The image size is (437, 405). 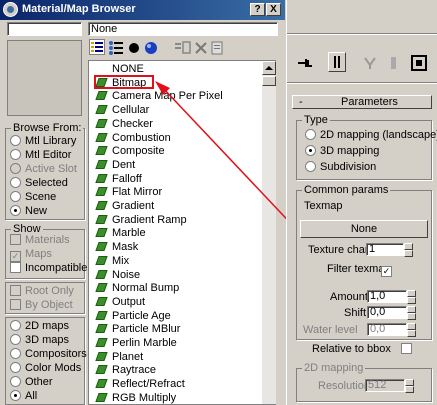 I want to click on parameters-rollout-header: - Parameters, so click(x=362, y=102).